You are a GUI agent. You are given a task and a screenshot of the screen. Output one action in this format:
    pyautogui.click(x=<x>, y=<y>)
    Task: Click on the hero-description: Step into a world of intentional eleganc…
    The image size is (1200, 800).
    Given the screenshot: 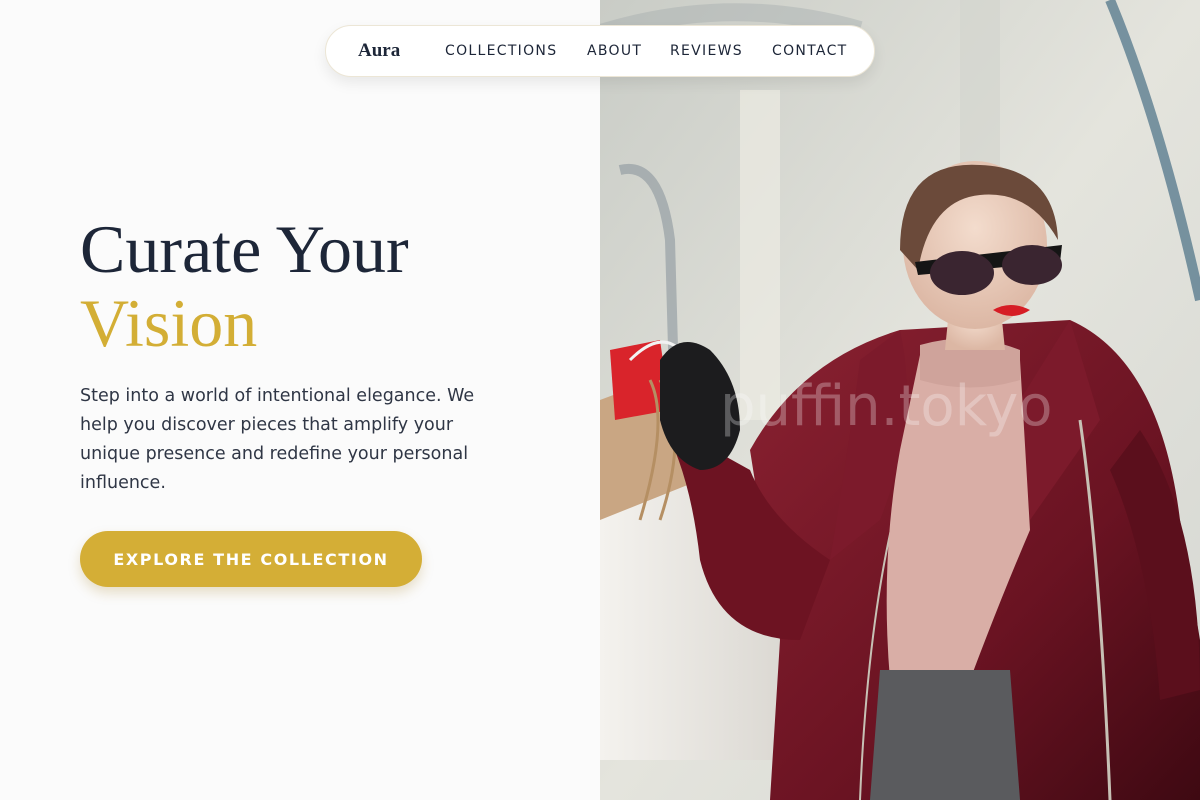 What is the action you would take?
    pyautogui.click(x=277, y=439)
    